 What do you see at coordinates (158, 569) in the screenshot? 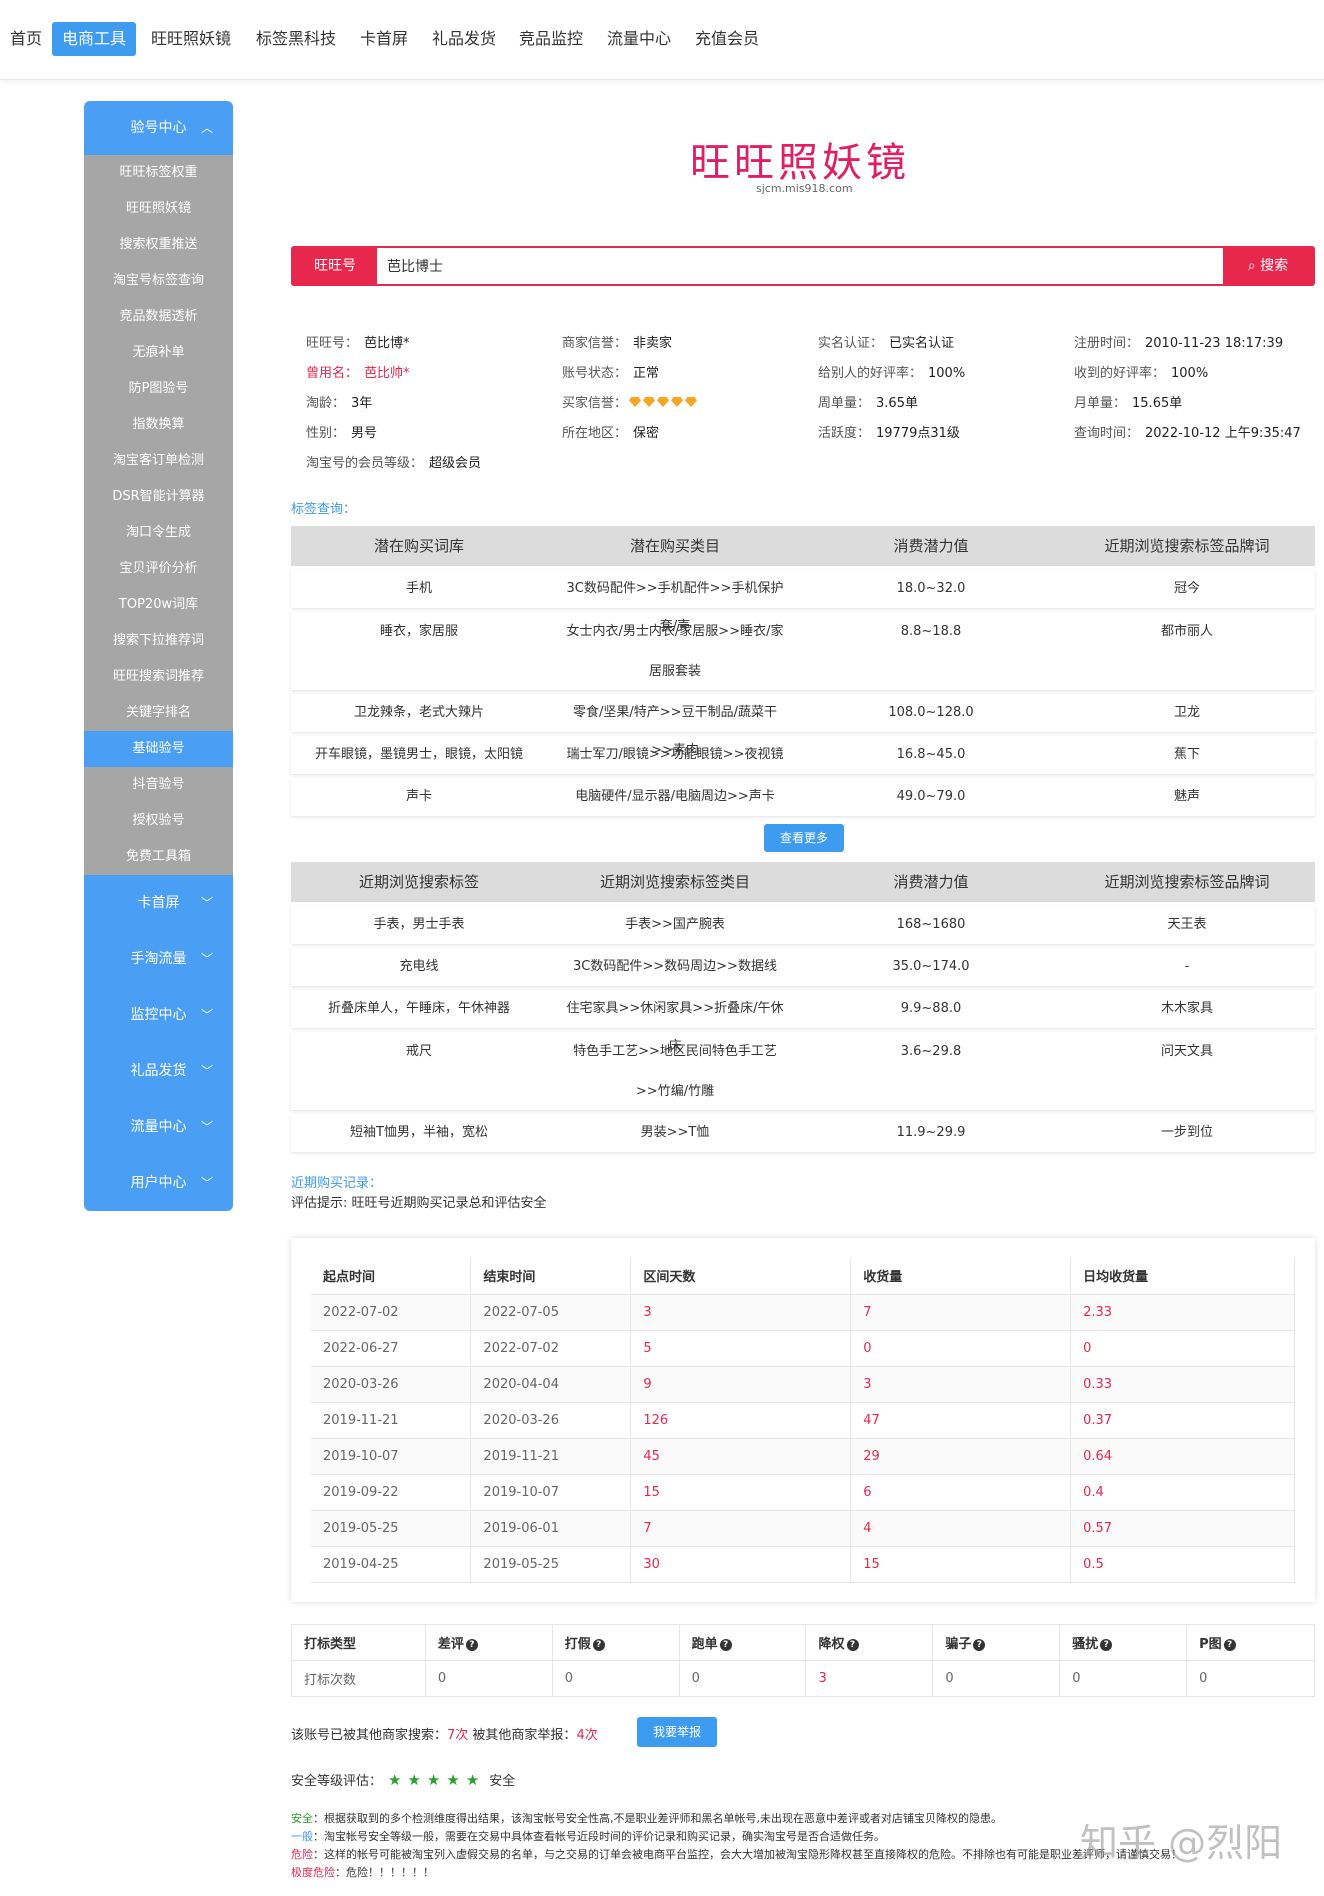
I see `sidebar-item: 宝贝评价分析` at bounding box center [158, 569].